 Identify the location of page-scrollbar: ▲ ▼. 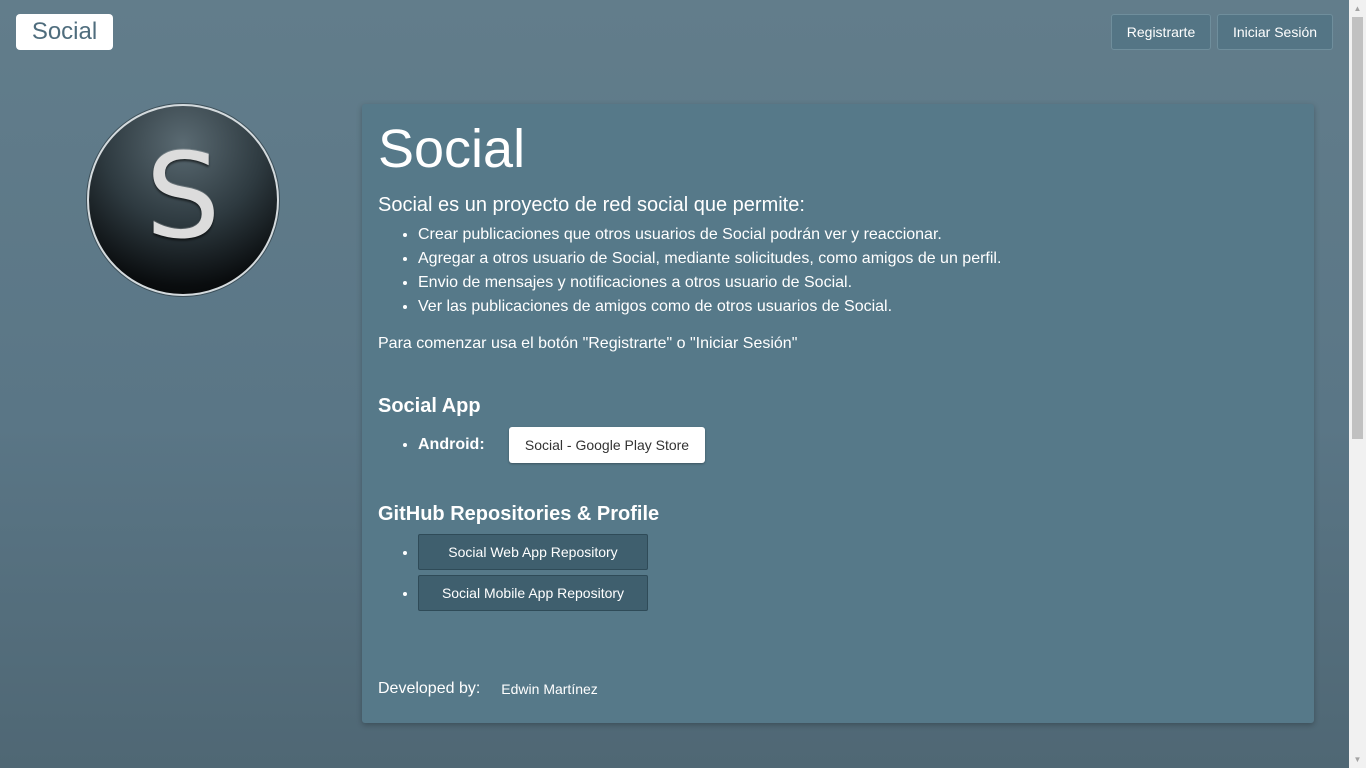
(1357, 384).